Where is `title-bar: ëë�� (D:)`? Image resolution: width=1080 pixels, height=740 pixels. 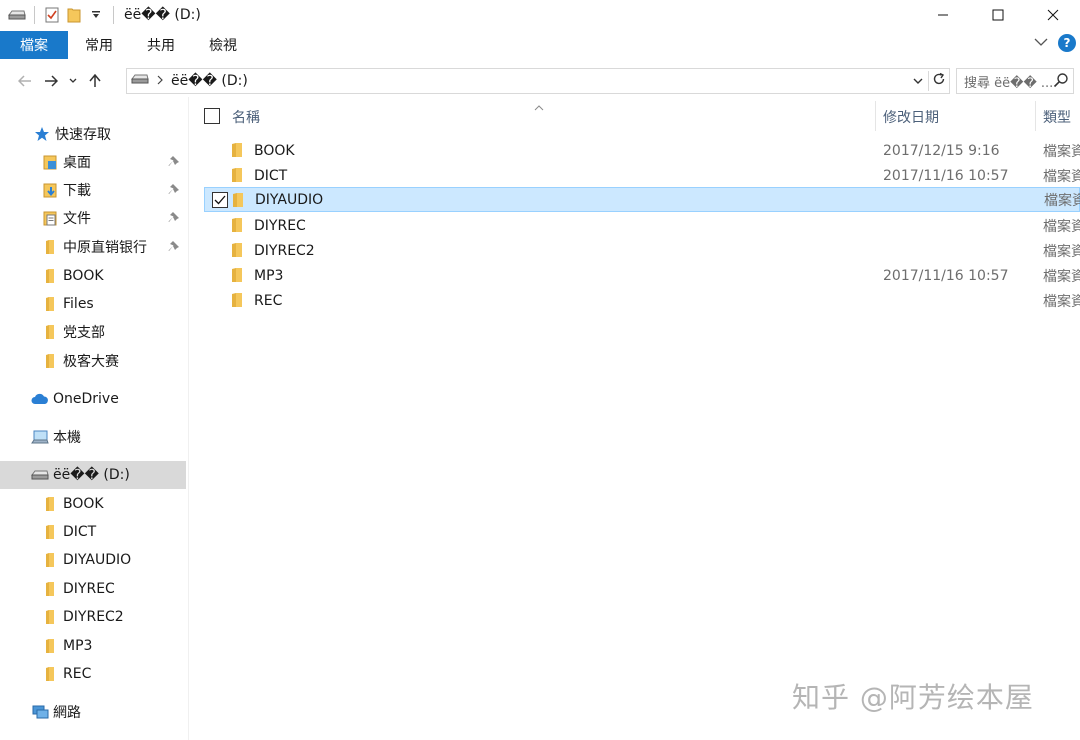
title-bar: ëë�� (D:) is located at coordinates (540, 15).